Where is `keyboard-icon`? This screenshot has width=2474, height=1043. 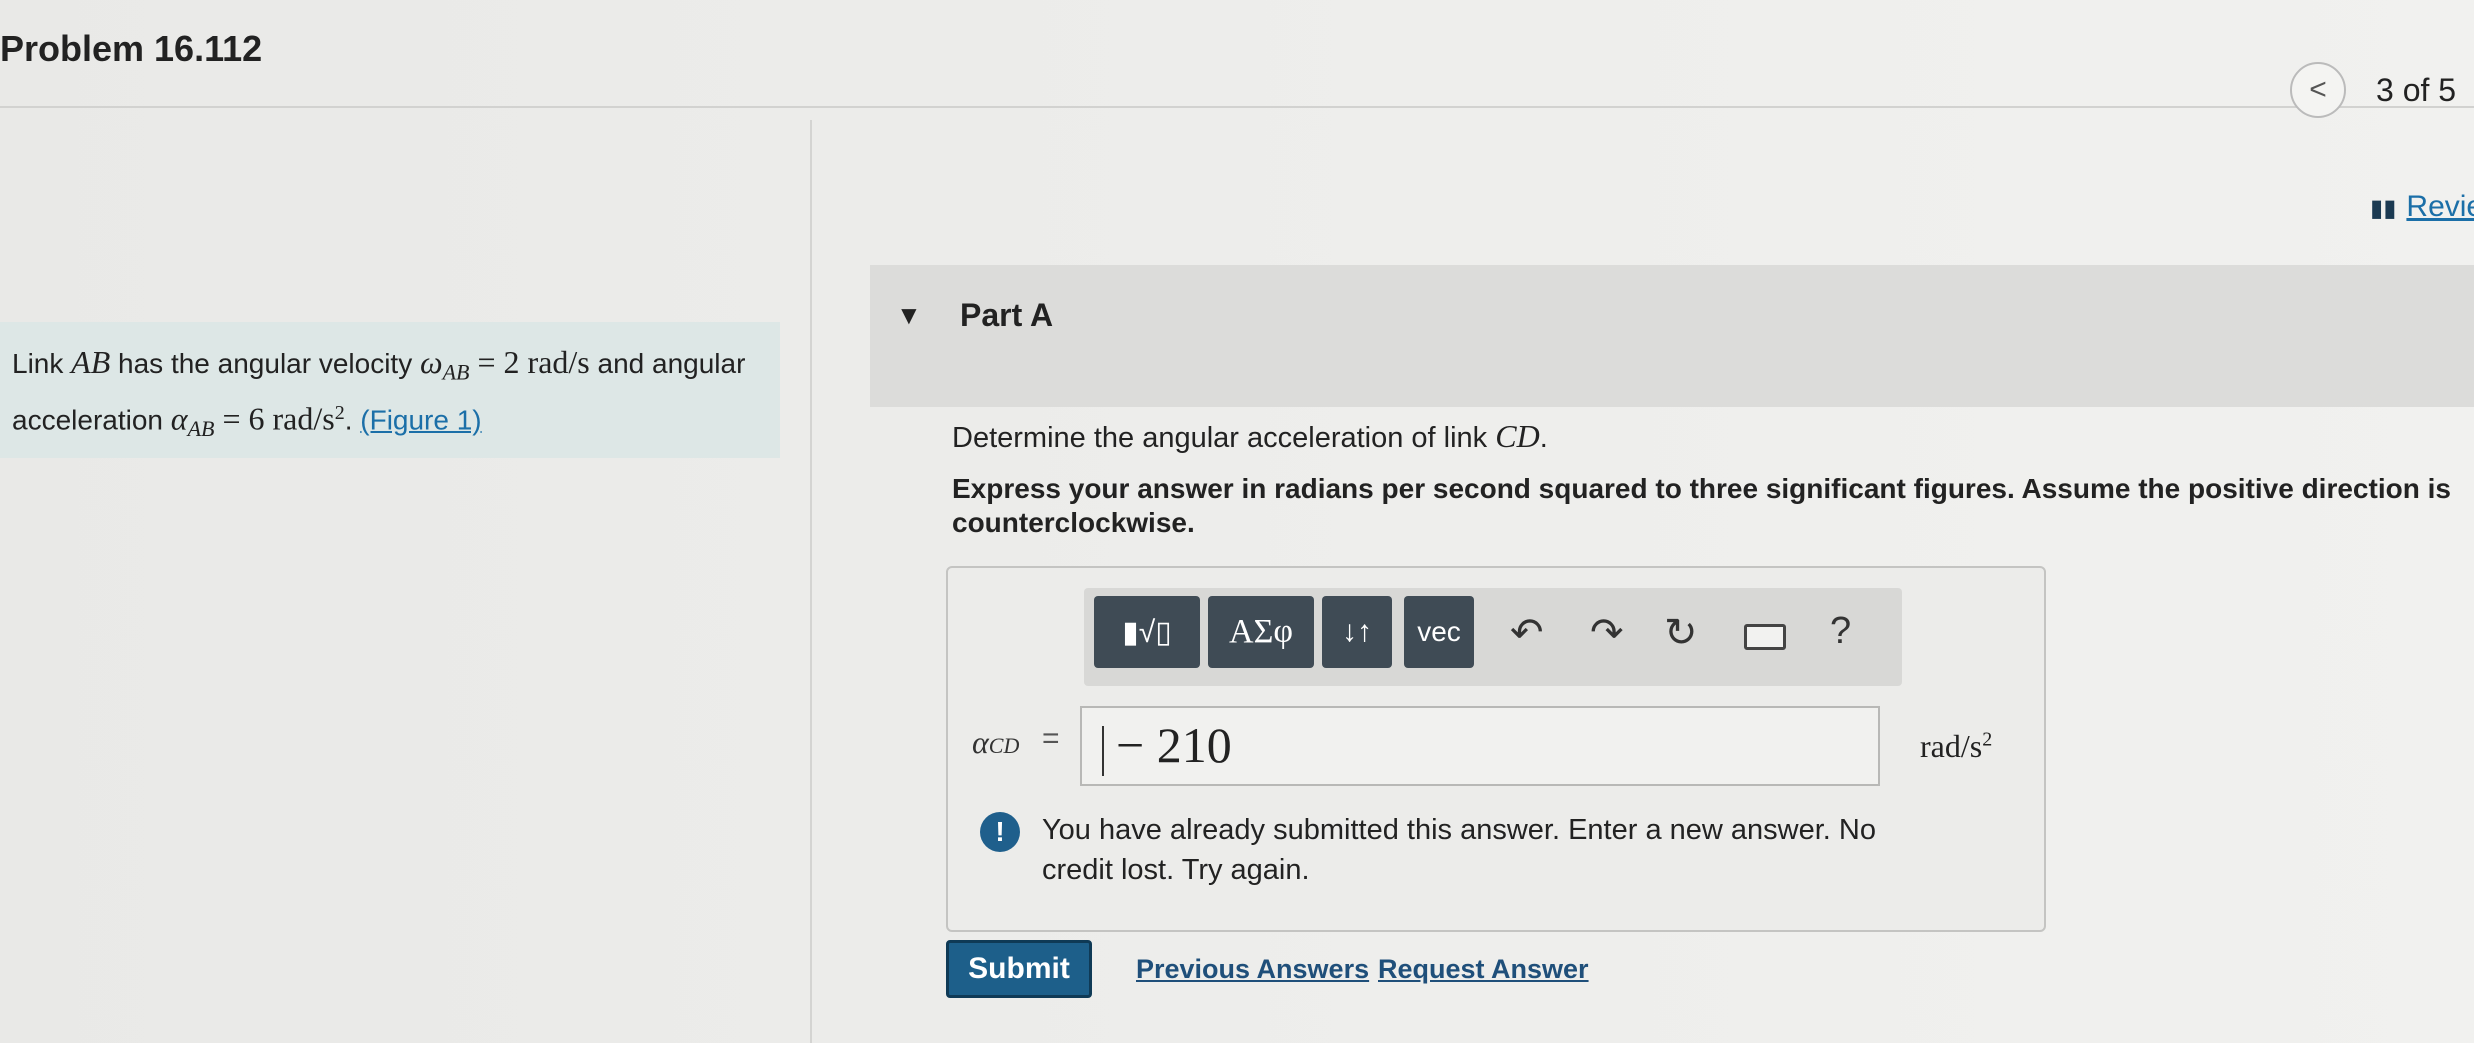
keyboard-icon is located at coordinates (1765, 637).